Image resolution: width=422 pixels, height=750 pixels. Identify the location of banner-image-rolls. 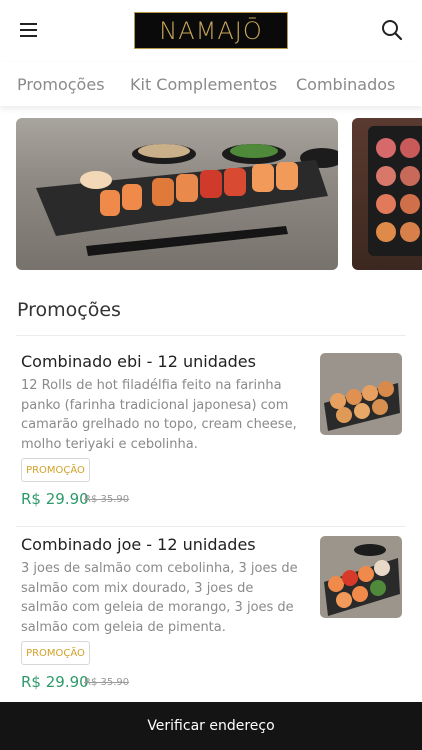
(387, 194).